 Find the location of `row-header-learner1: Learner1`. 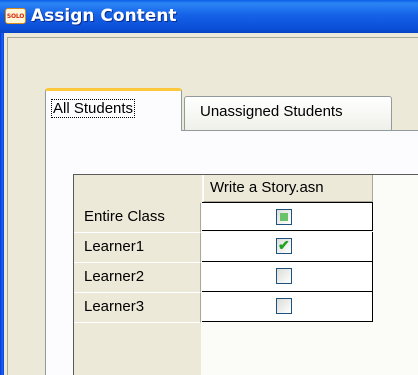

row-header-learner1: Learner1 is located at coordinates (137, 248).